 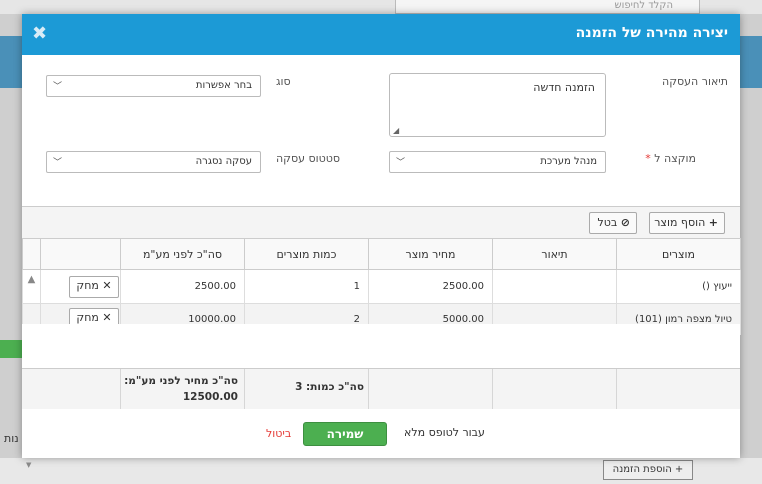 What do you see at coordinates (497, 105) in the screenshot?
I see `deal-description-field: הזמנה חדשה ◢` at bounding box center [497, 105].